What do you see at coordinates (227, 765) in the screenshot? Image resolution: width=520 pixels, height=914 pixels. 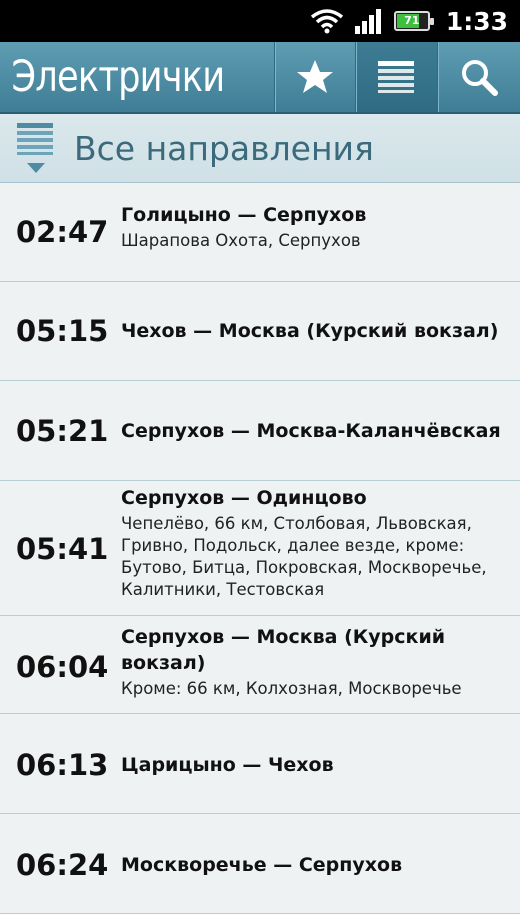 I see `train-route: Царицыно — Чехов` at bounding box center [227, 765].